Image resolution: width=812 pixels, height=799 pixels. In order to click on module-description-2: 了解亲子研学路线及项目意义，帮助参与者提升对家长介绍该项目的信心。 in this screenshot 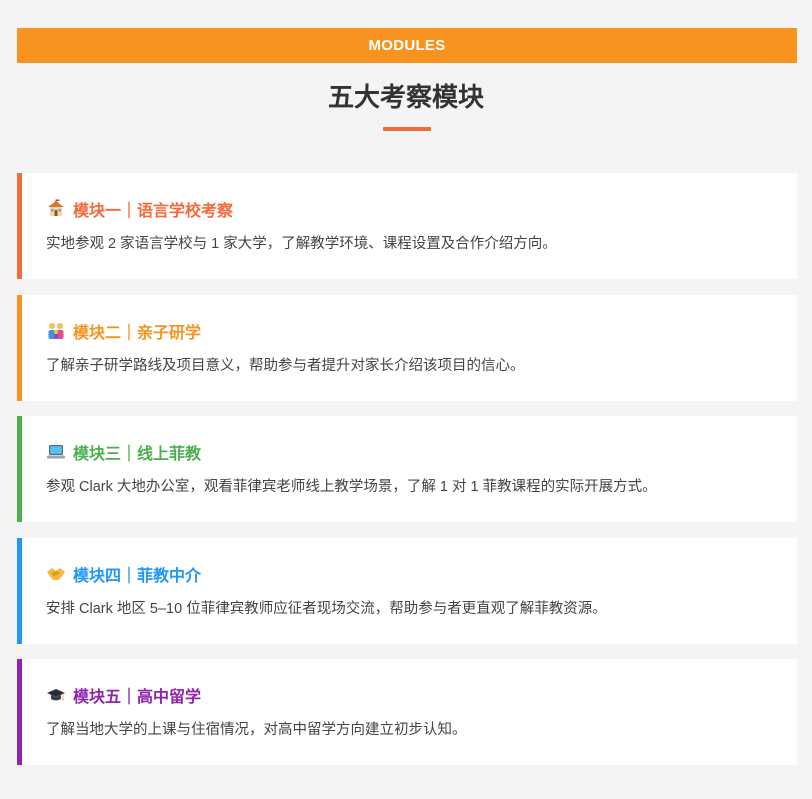, I will do `click(285, 366)`.